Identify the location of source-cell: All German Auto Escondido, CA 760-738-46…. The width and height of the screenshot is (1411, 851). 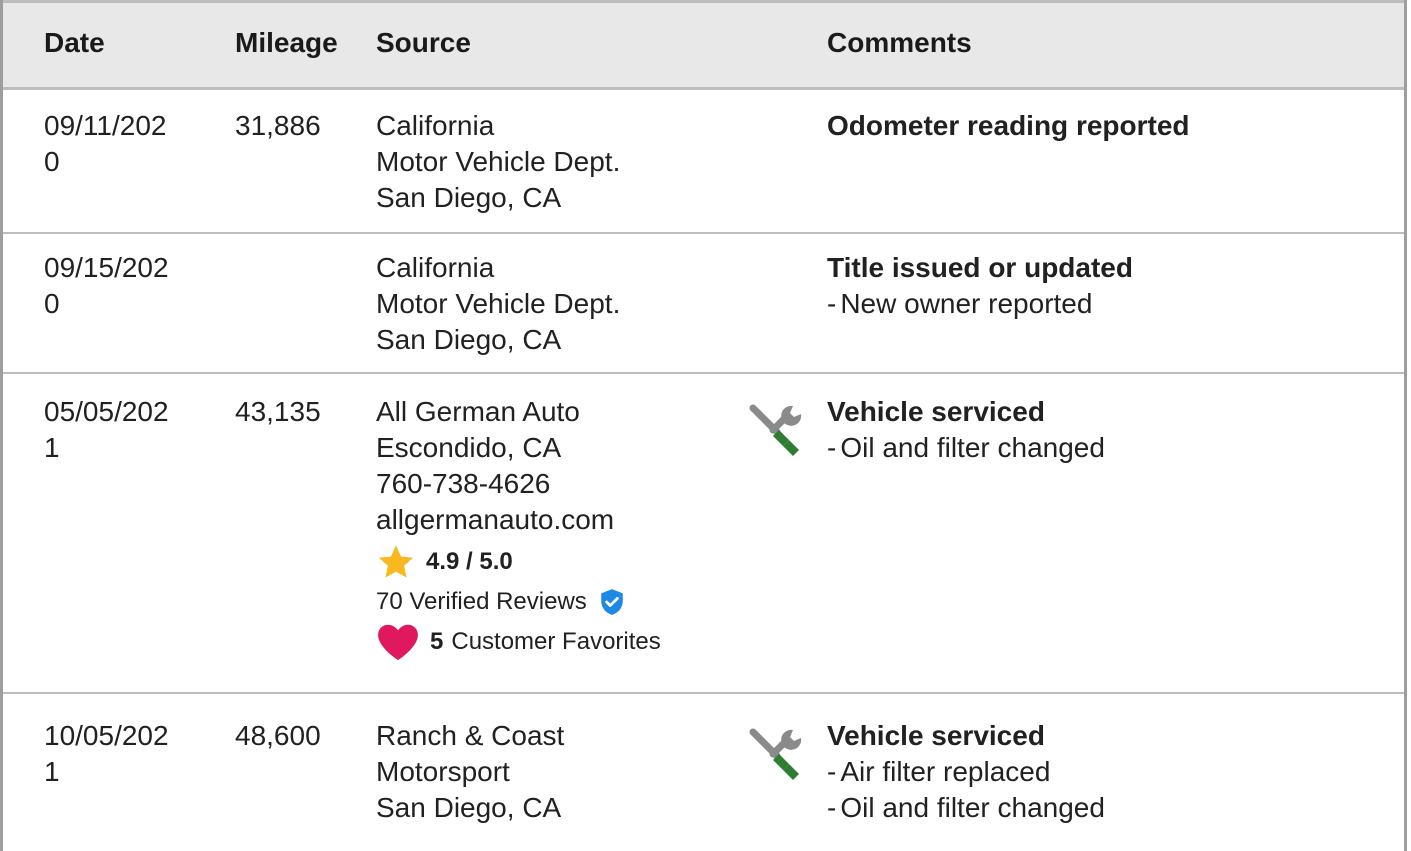
(556, 528).